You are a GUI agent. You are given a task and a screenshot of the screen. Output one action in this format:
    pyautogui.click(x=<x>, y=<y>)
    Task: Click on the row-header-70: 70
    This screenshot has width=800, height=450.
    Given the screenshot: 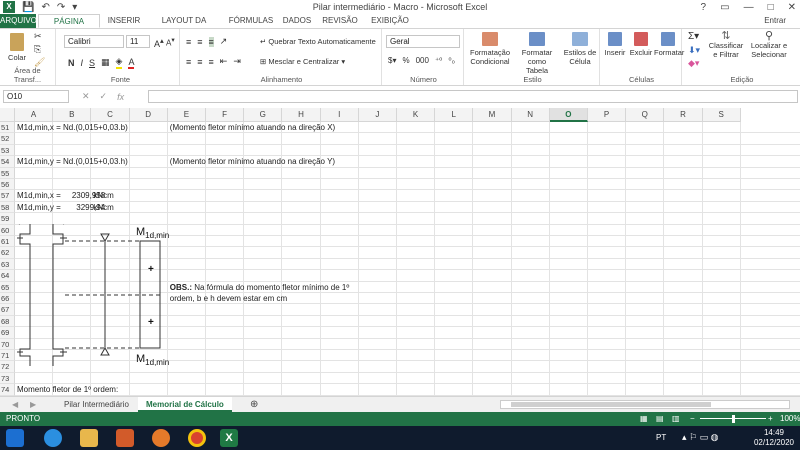 What is the action you would take?
    pyautogui.click(x=7, y=344)
    